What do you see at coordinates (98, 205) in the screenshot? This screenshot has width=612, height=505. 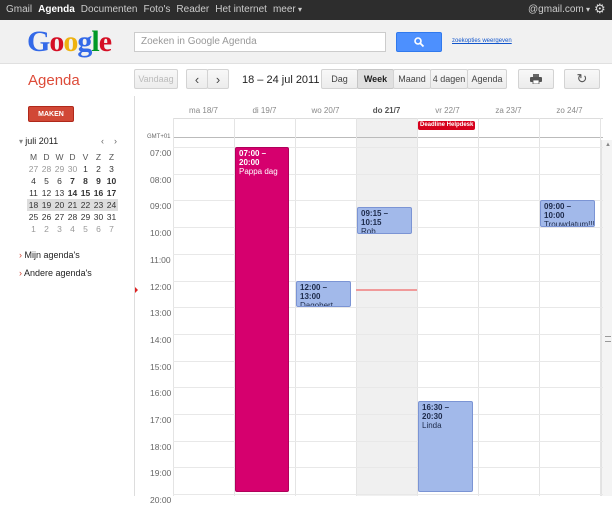 I see `mini-day: 23` at bounding box center [98, 205].